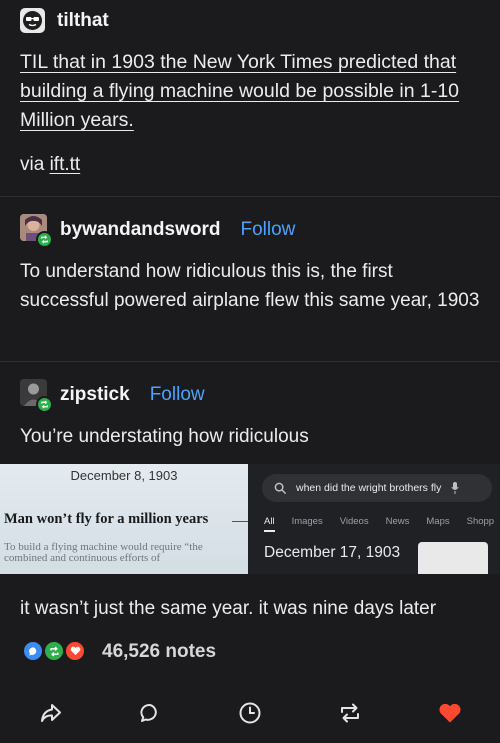  Describe the element at coordinates (280, 488) in the screenshot. I see `search-icon` at that location.